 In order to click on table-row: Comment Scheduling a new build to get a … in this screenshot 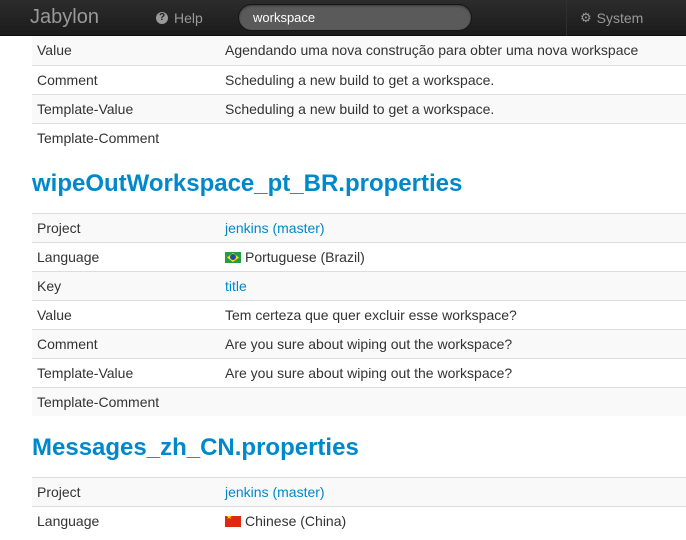, I will do `click(359, 79)`.